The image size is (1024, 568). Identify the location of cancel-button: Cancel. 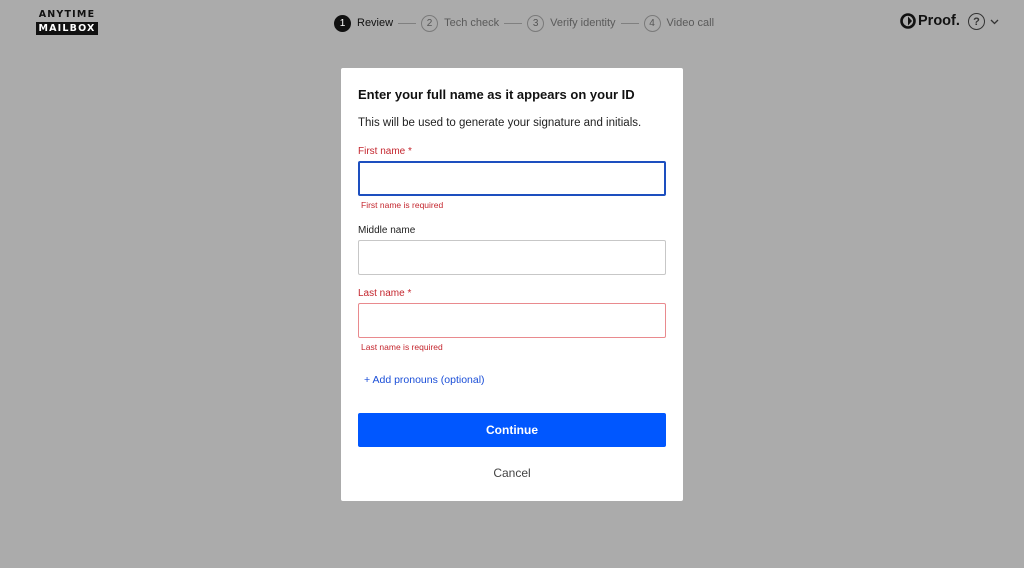
(512, 473).